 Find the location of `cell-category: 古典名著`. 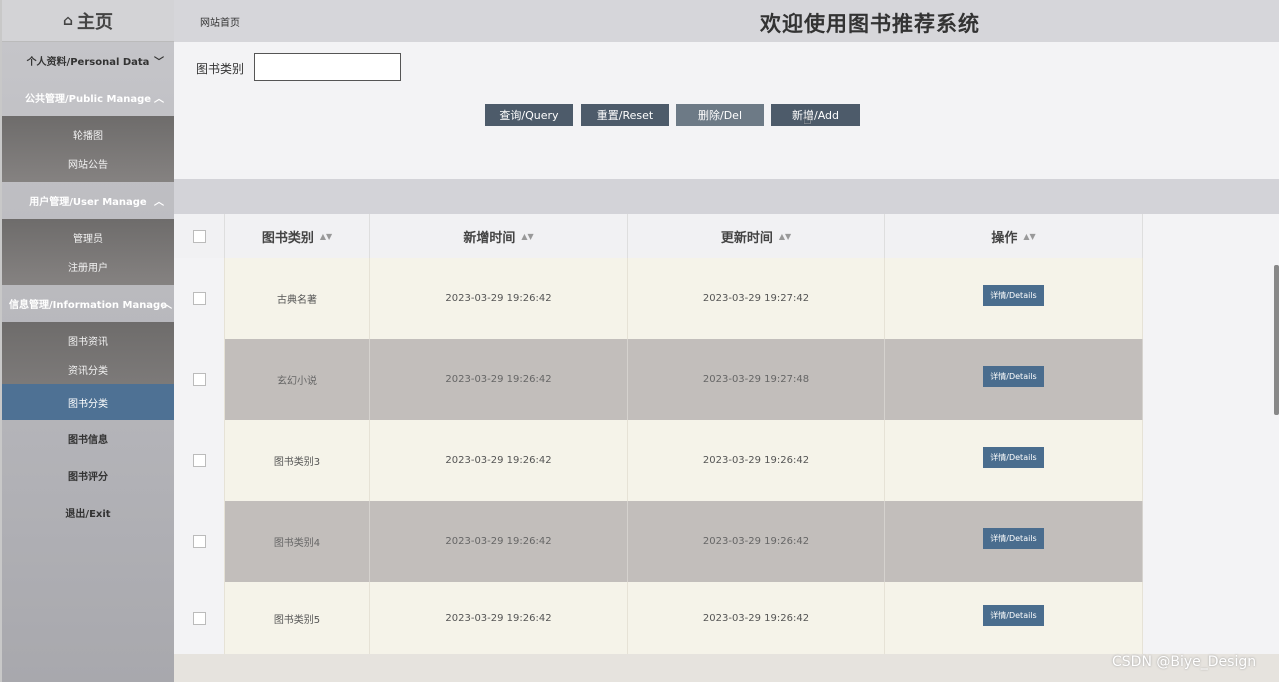

cell-category: 古典名著 is located at coordinates (297, 298).